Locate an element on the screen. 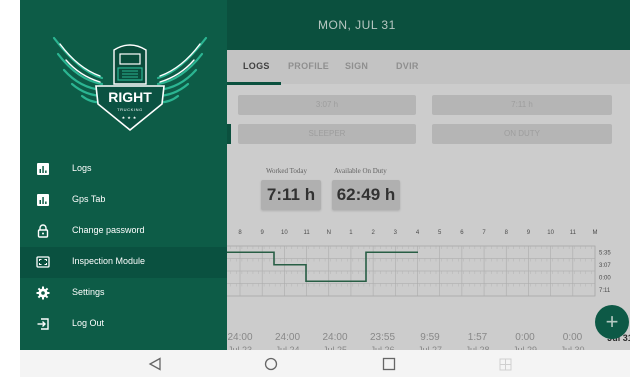  menu-item-change-password: Change password is located at coordinates (123, 231).